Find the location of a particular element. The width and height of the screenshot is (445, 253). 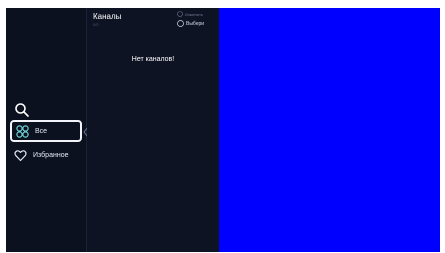

sidebar-item-label: Все is located at coordinates (41, 131).